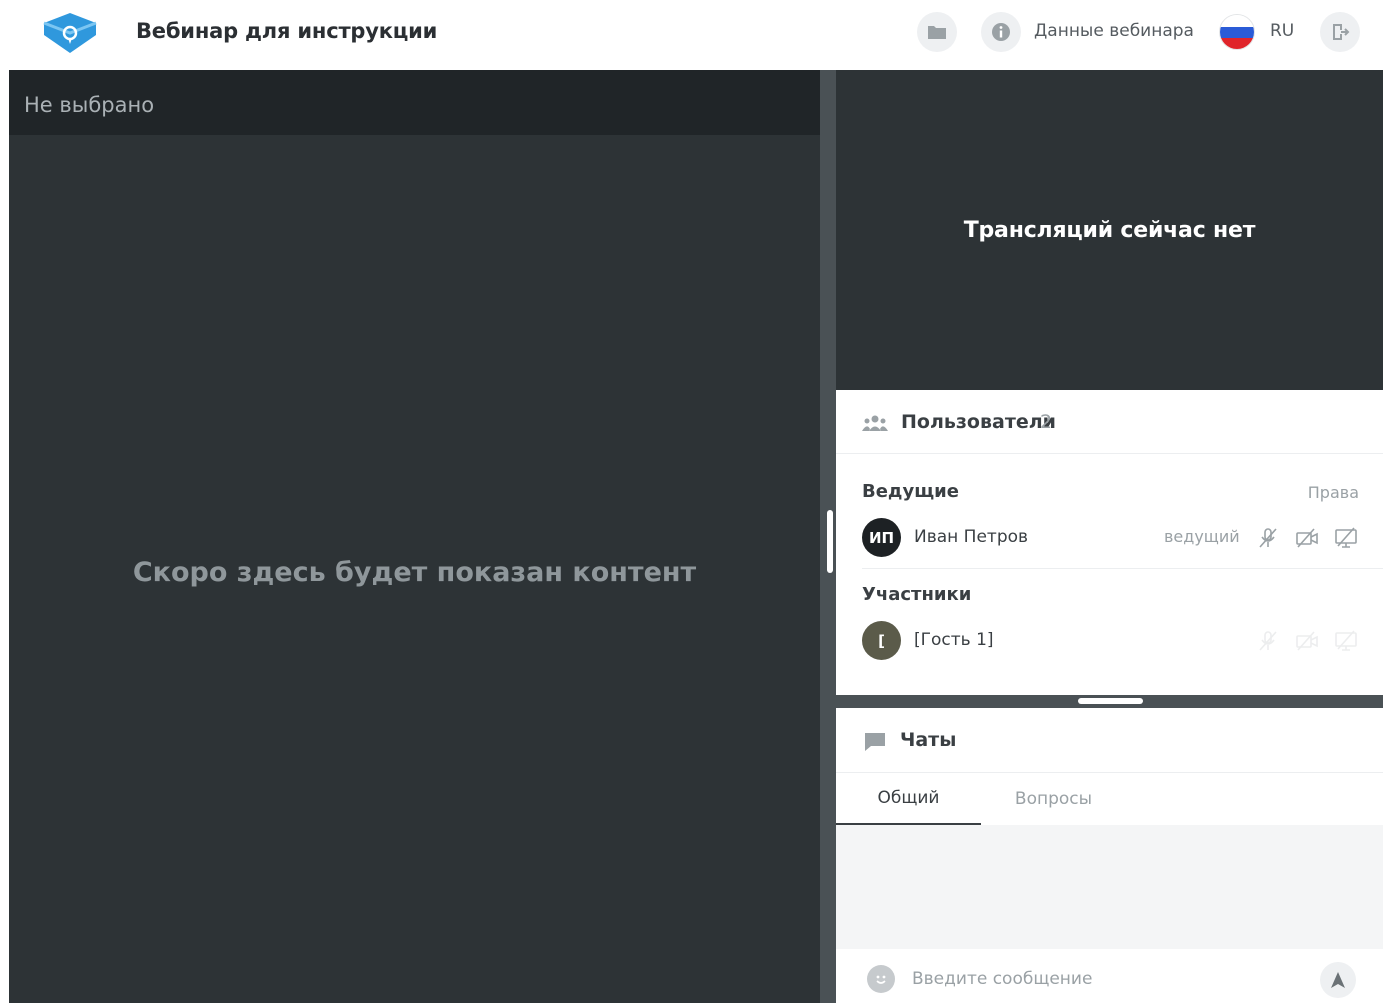  I want to click on smiley-icon, so click(881, 979).